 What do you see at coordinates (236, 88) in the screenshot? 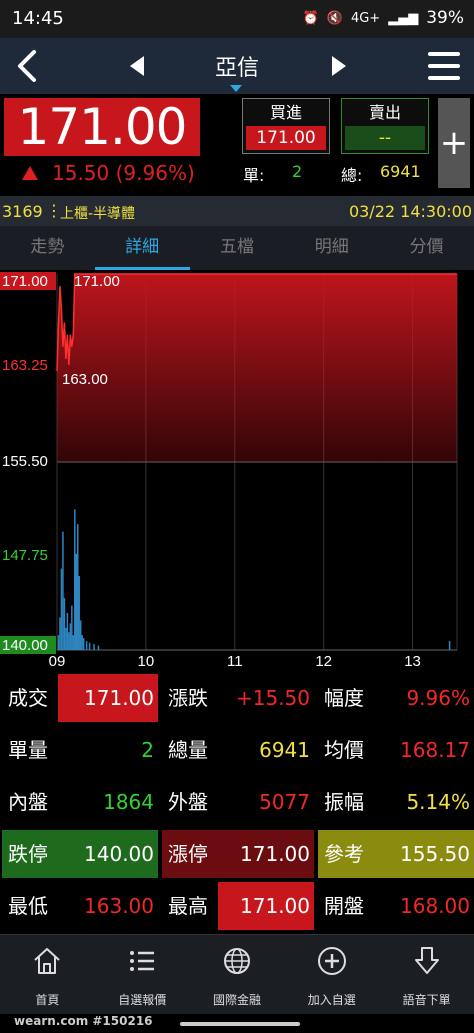
I see `title-dropdown-icon` at bounding box center [236, 88].